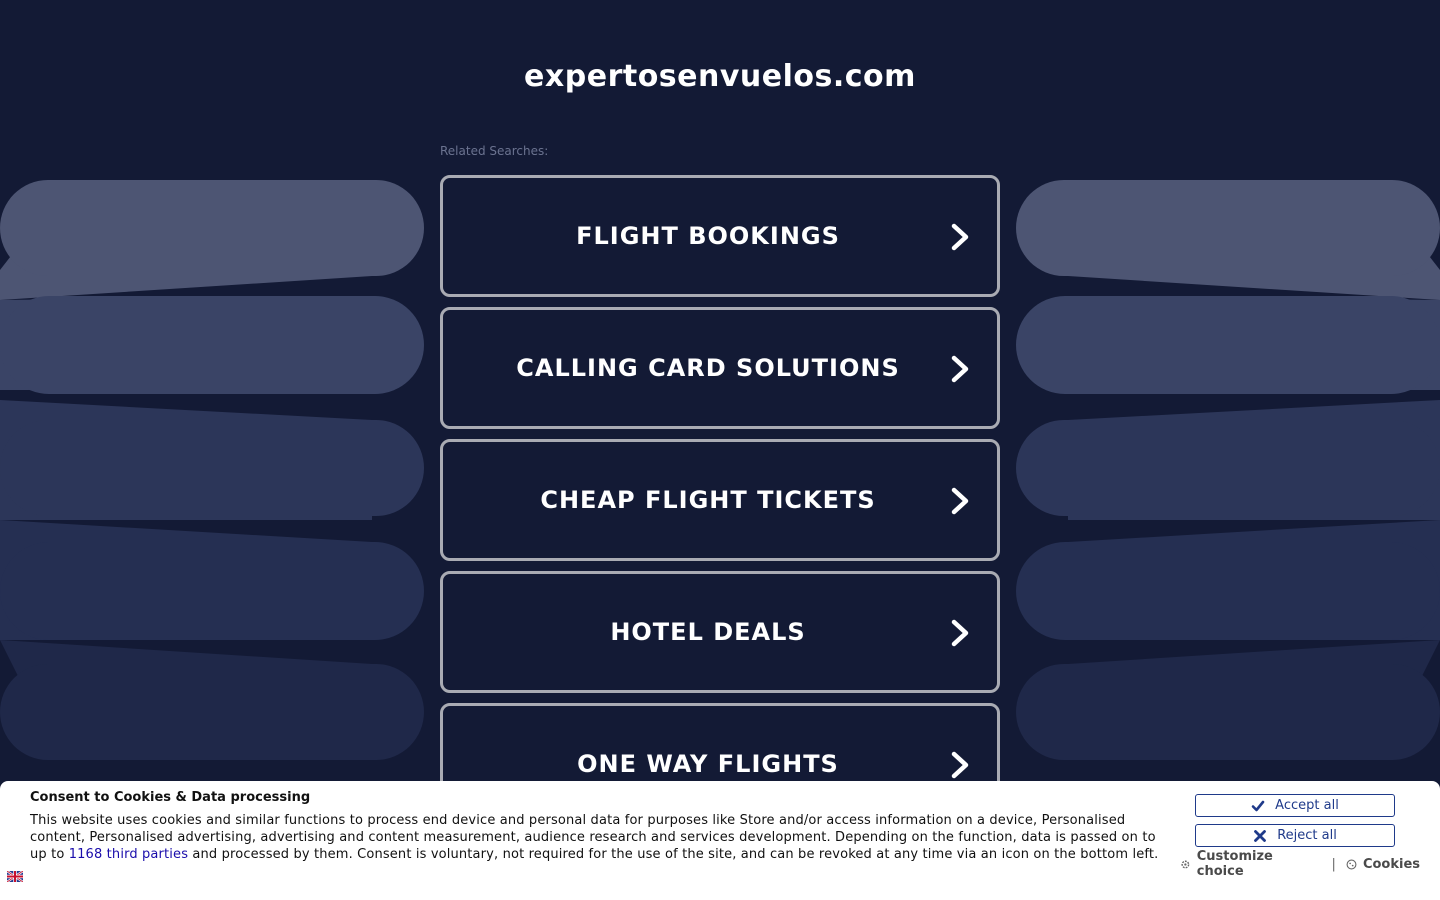  Describe the element at coordinates (1234, 864) in the screenshot. I see `customize-choice-label: Customize choice` at that location.